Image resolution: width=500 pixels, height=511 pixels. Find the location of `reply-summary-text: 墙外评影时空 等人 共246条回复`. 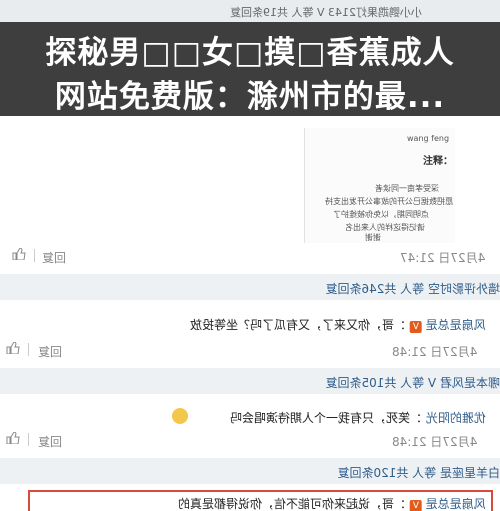

reply-summary-text: 墙外评影时空 等人 共246条回复 is located at coordinates (250, 288).